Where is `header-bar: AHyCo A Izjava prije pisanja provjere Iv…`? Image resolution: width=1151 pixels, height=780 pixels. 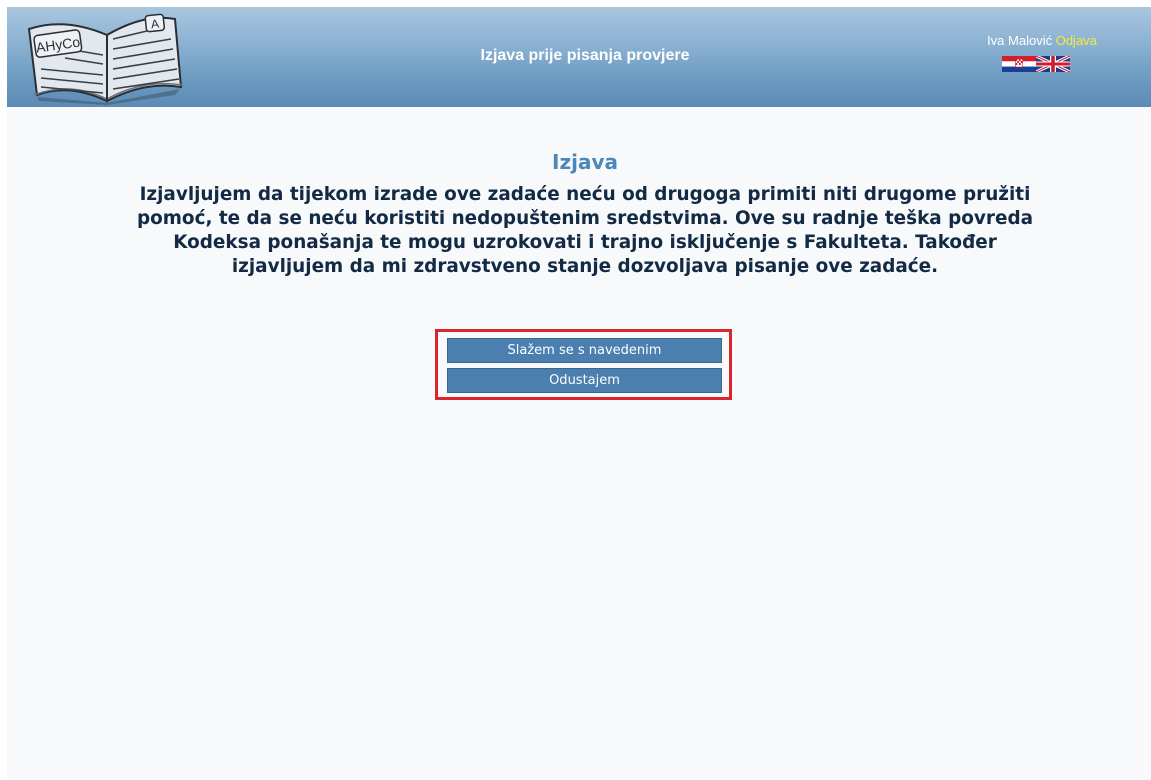 header-bar: AHyCo A Izjava prije pisanja provjere Iv… is located at coordinates (579, 57).